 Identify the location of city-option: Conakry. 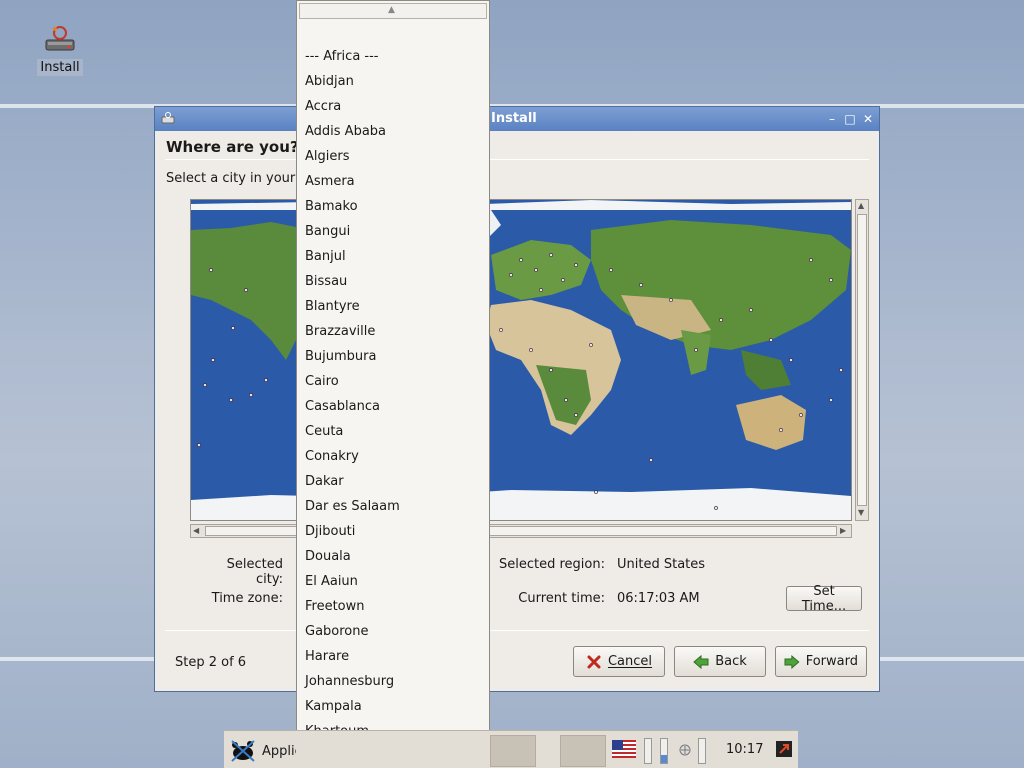
(393, 456).